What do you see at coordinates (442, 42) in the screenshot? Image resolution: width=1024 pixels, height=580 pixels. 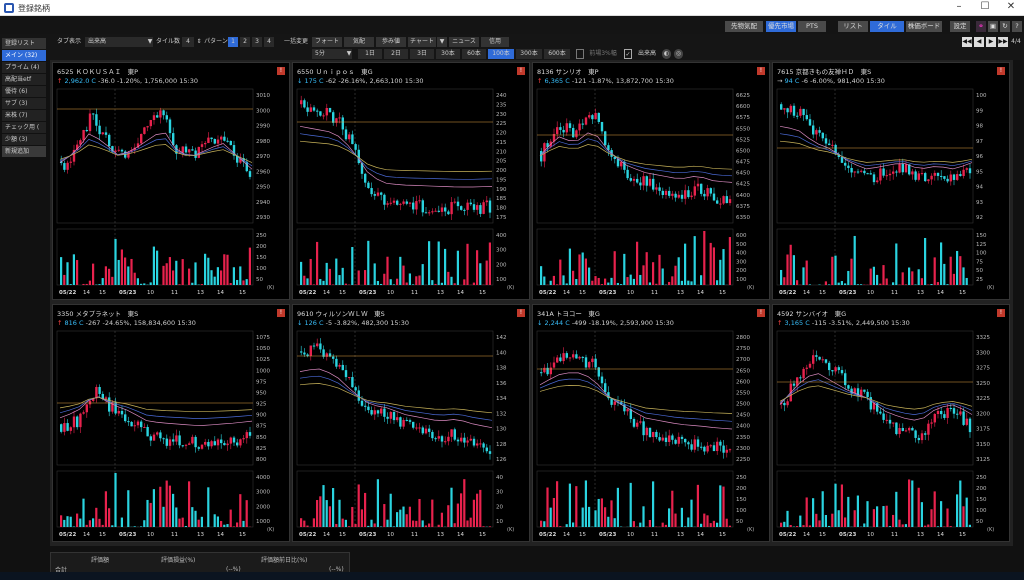 I see `chart-dropdown-button: ▼` at bounding box center [442, 42].